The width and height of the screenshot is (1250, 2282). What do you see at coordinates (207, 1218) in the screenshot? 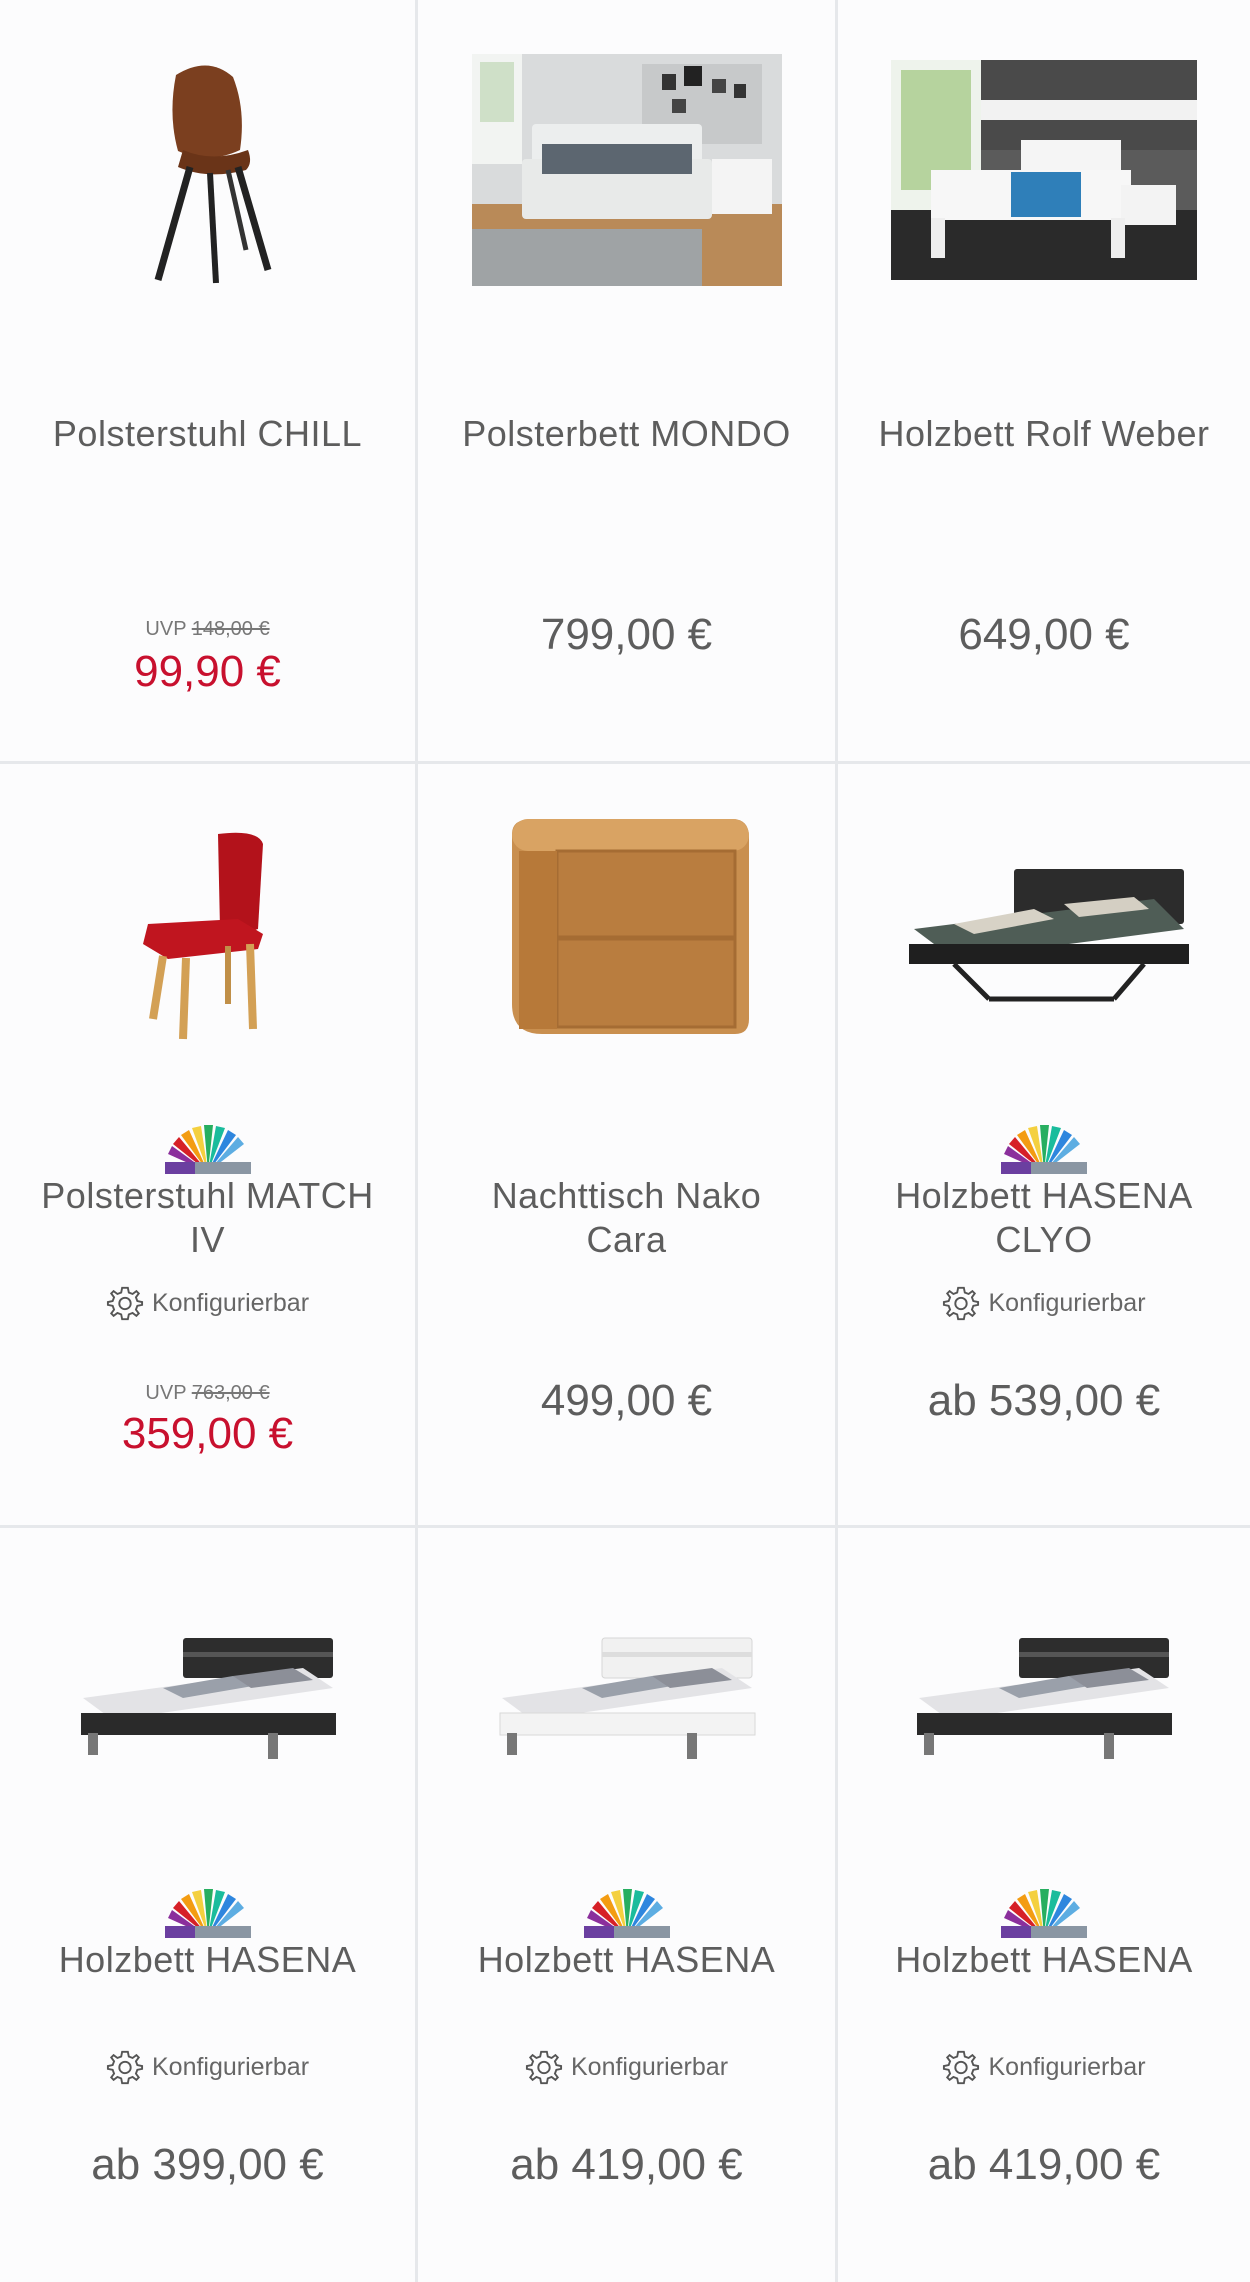
I see `product-title: Polsterstuhl MATCH IV` at bounding box center [207, 1218].